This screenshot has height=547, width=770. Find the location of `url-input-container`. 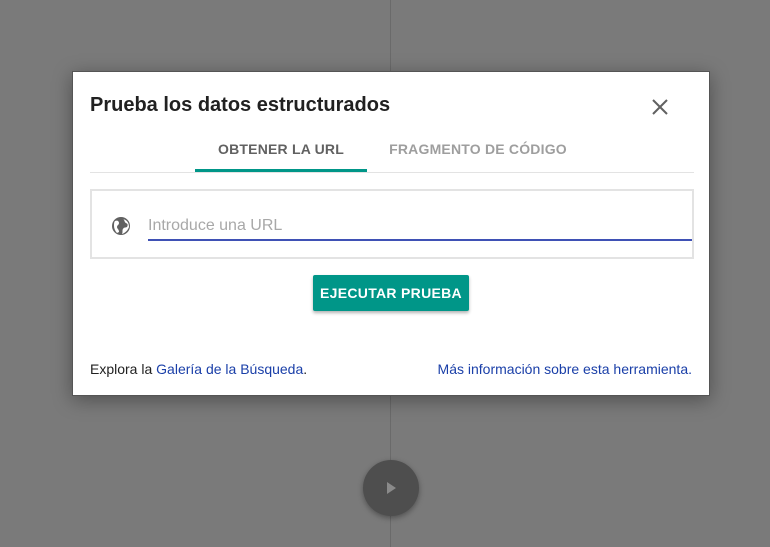

url-input-container is located at coordinates (392, 224).